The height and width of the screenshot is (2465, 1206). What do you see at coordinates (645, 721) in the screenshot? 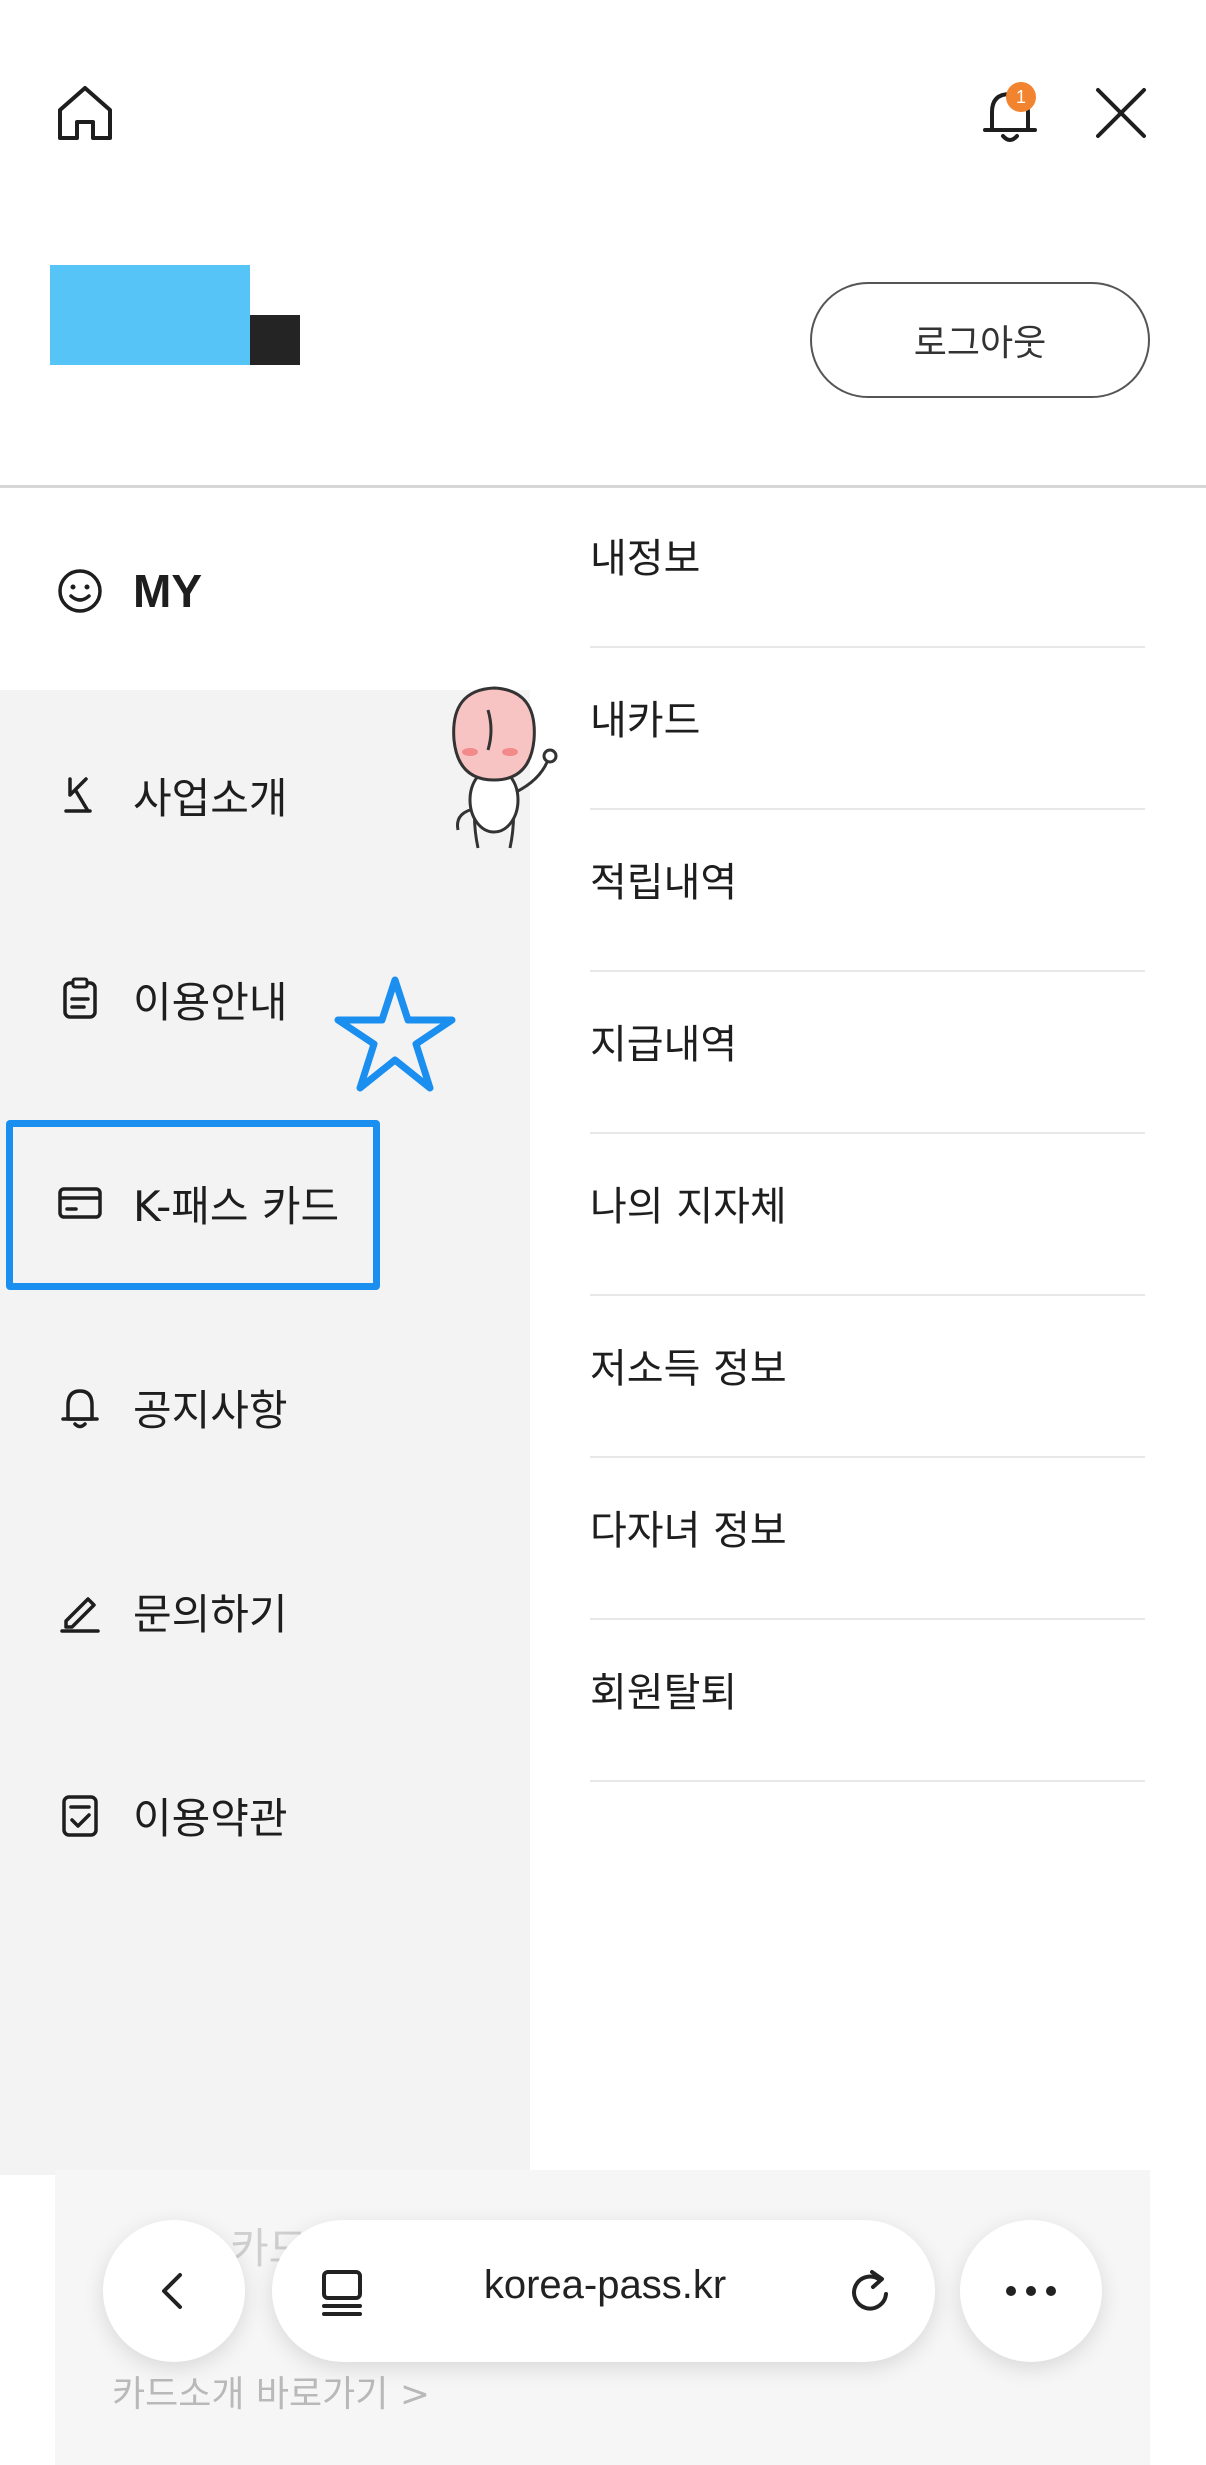
I see `sub-label-my-card: 내카드` at bounding box center [645, 721].